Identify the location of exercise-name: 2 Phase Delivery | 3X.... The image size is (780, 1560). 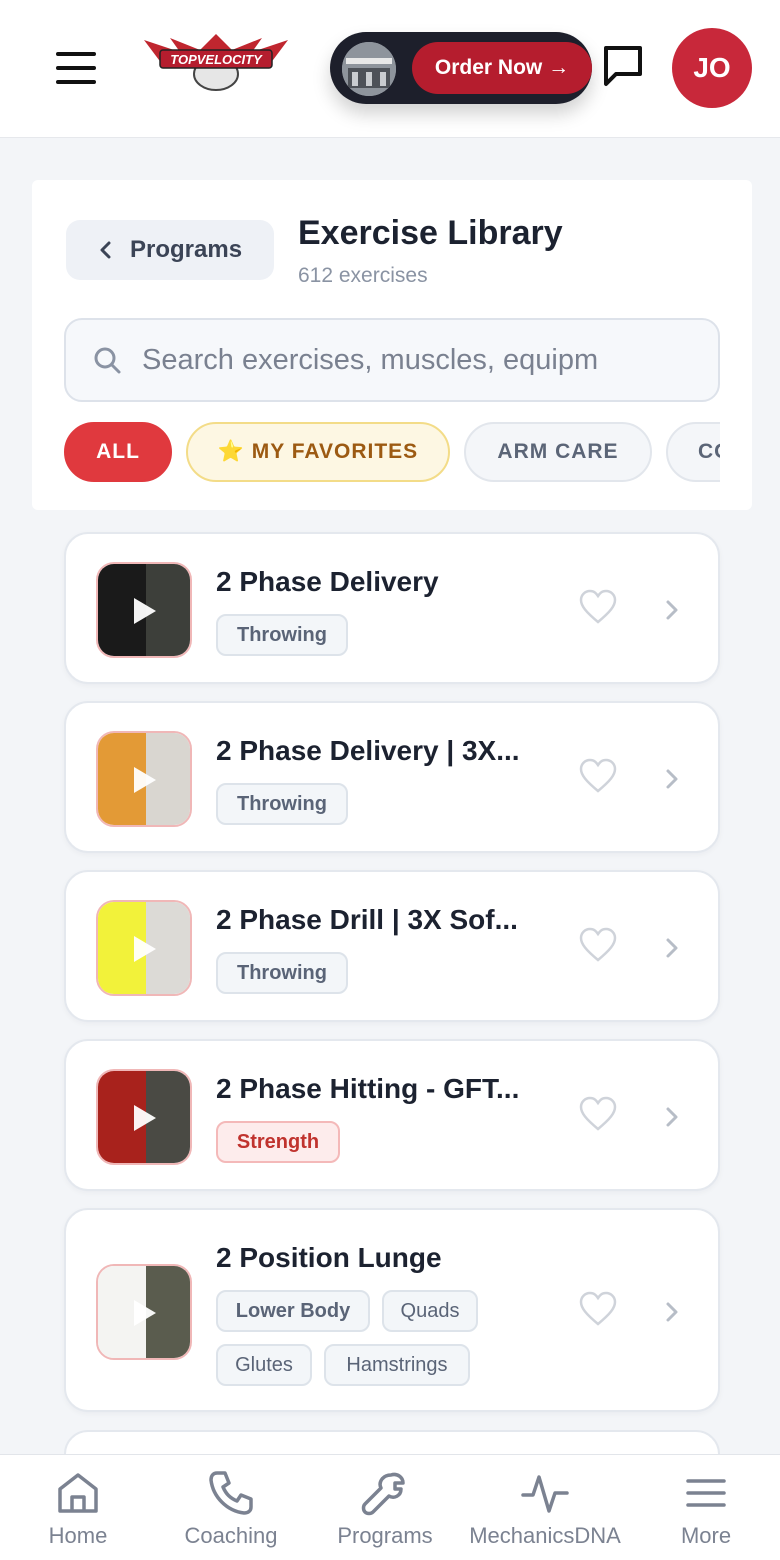
(368, 750).